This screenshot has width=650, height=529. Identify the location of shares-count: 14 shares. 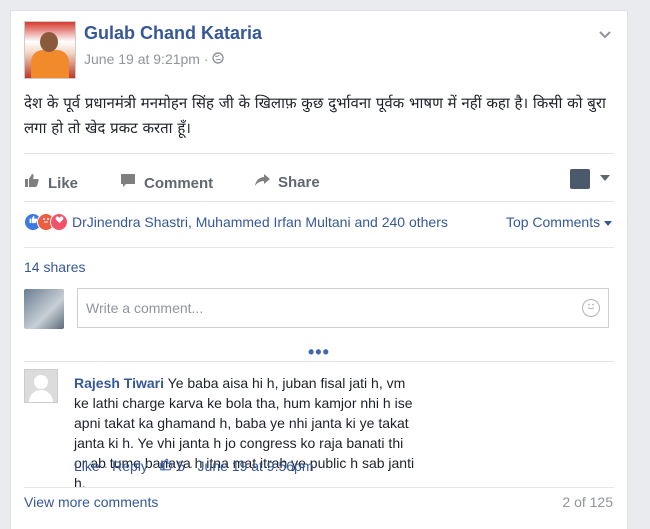
(54, 267).